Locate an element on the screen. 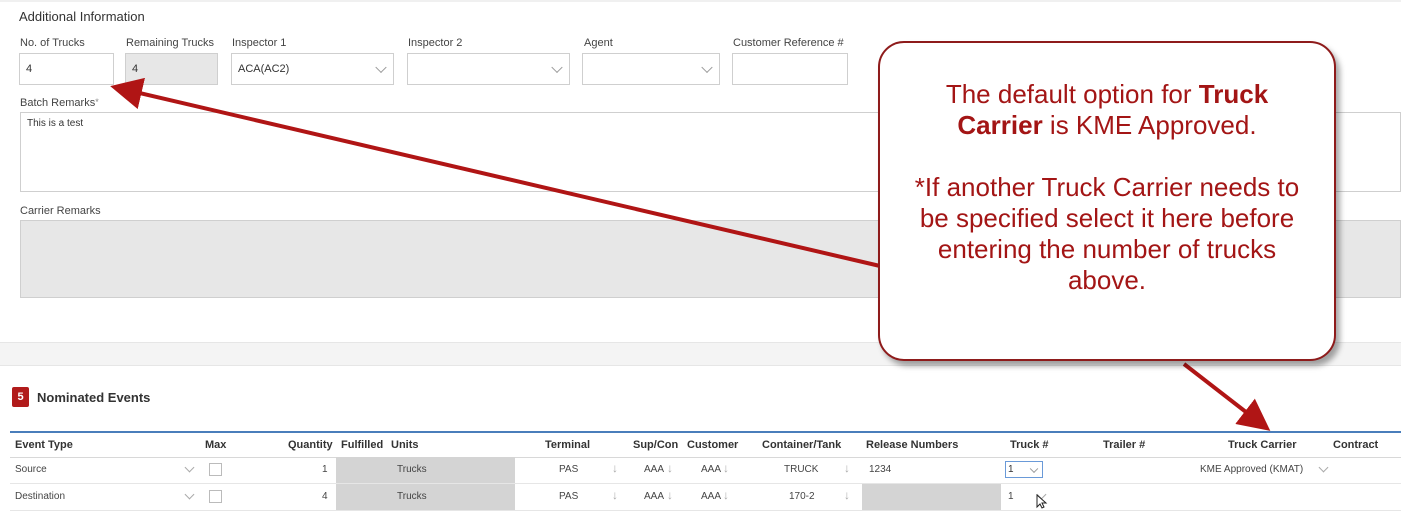 This screenshot has width=1401, height=511. callout-text-part: The default option for is located at coordinates (1072, 94).